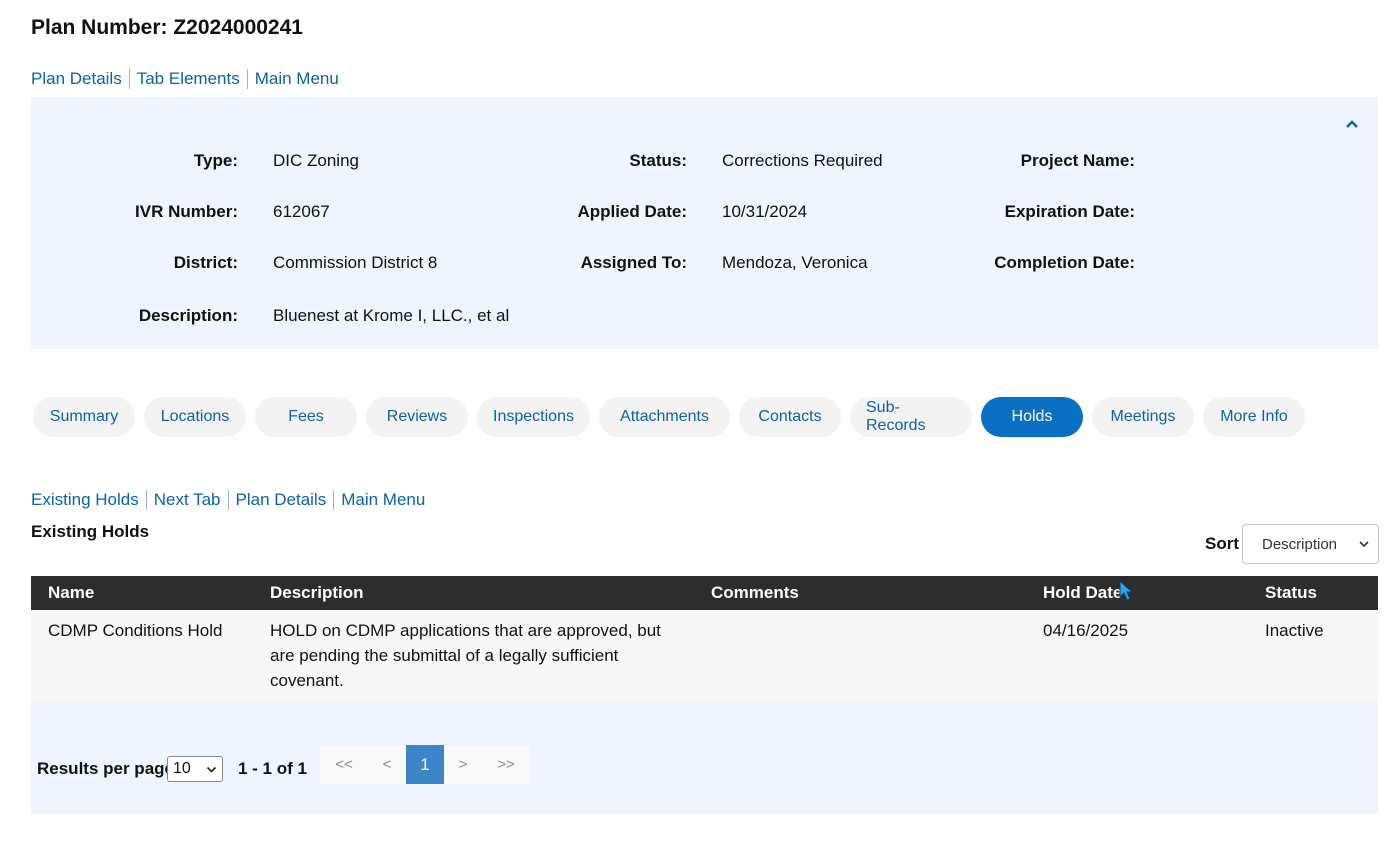 This screenshot has height=856, width=1400. I want to click on page-1-button: 1, so click(425, 764).